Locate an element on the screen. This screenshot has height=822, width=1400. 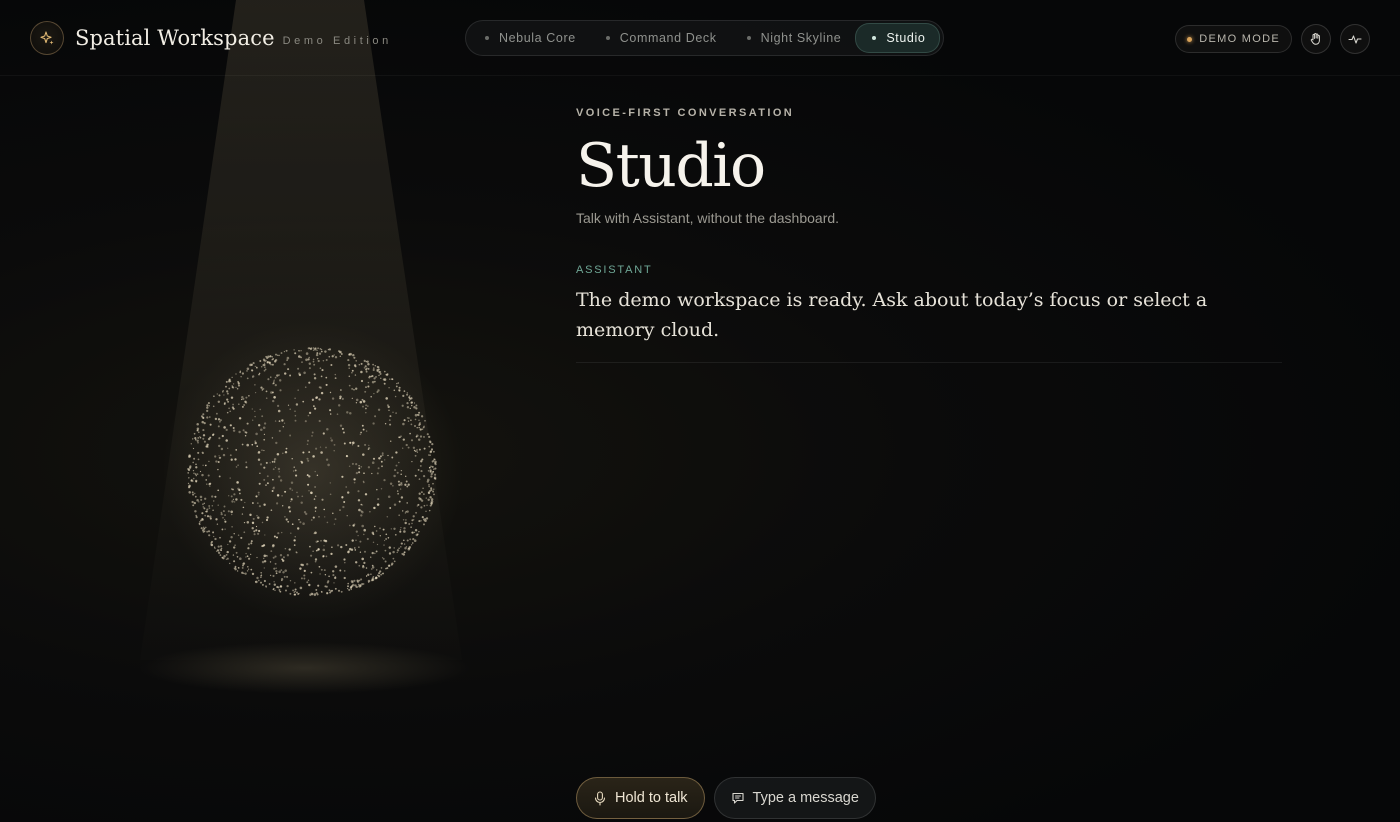
floor-glow is located at coordinates (305, 668).